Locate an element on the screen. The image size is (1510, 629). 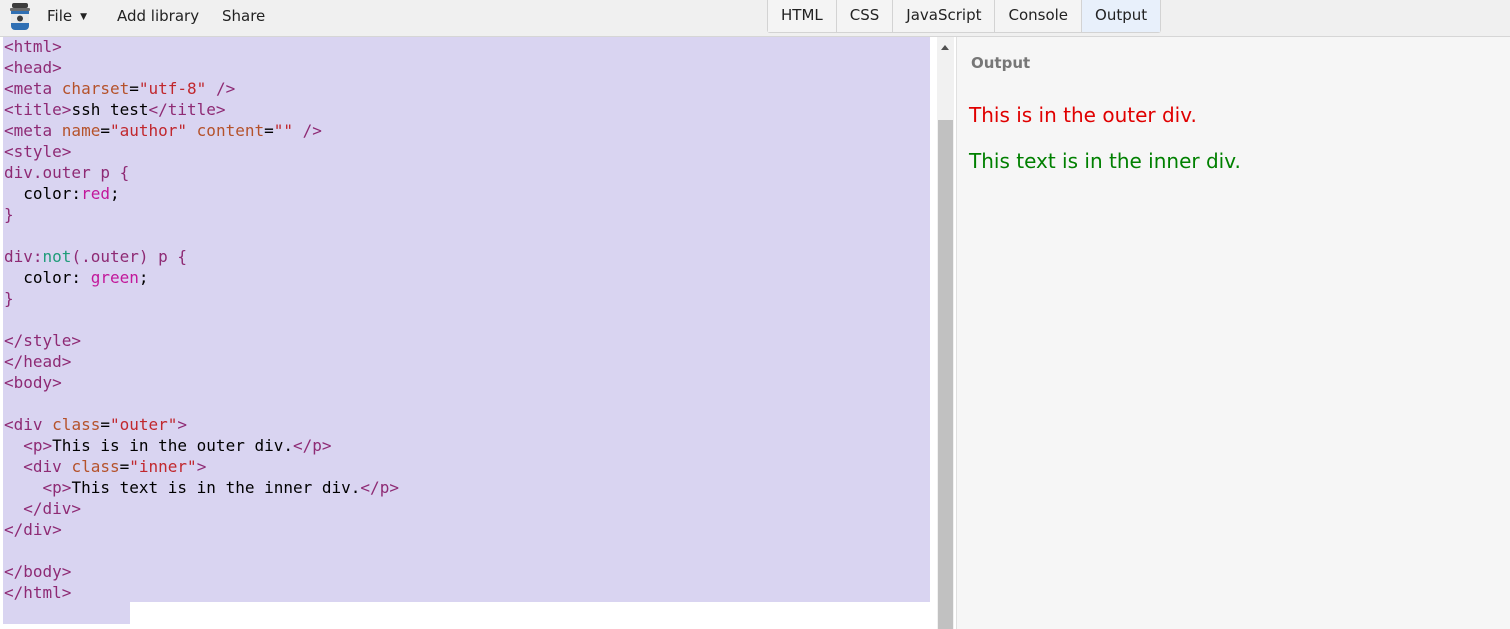
code-line: div:not(.outer) p { is located at coordinates (201, 256).